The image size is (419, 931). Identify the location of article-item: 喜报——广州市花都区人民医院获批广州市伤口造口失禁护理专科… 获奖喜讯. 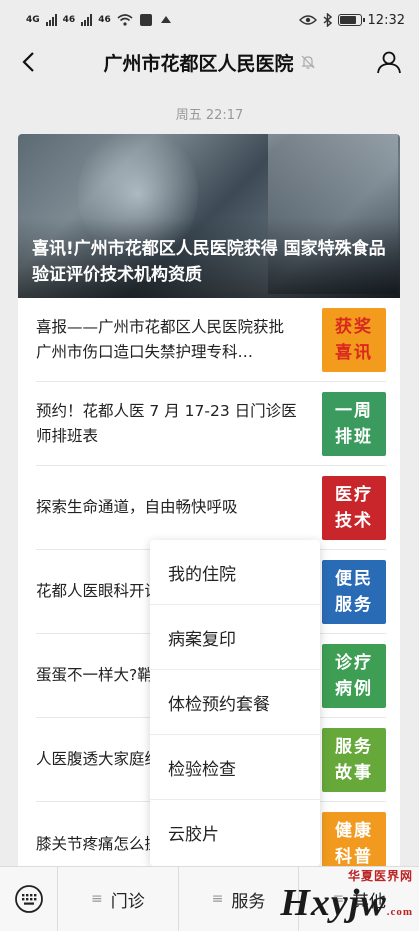
(211, 340).